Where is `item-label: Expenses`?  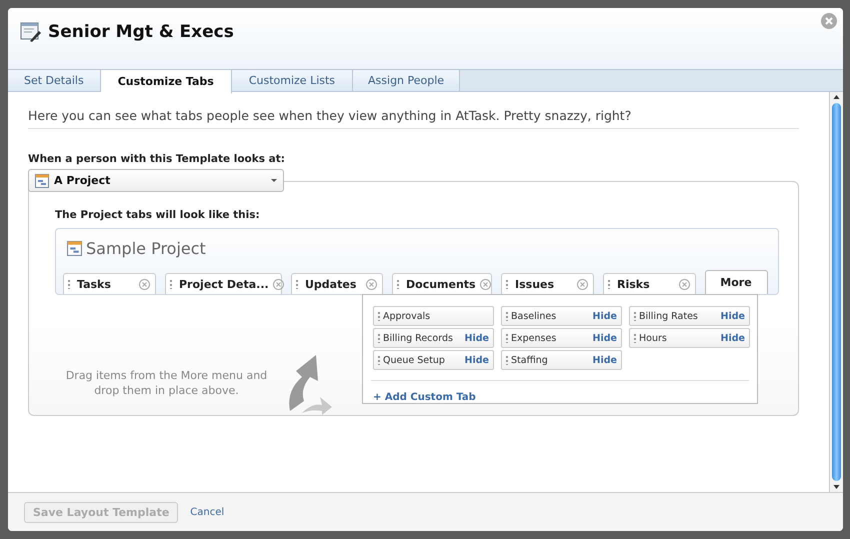
item-label: Expenses is located at coordinates (534, 338).